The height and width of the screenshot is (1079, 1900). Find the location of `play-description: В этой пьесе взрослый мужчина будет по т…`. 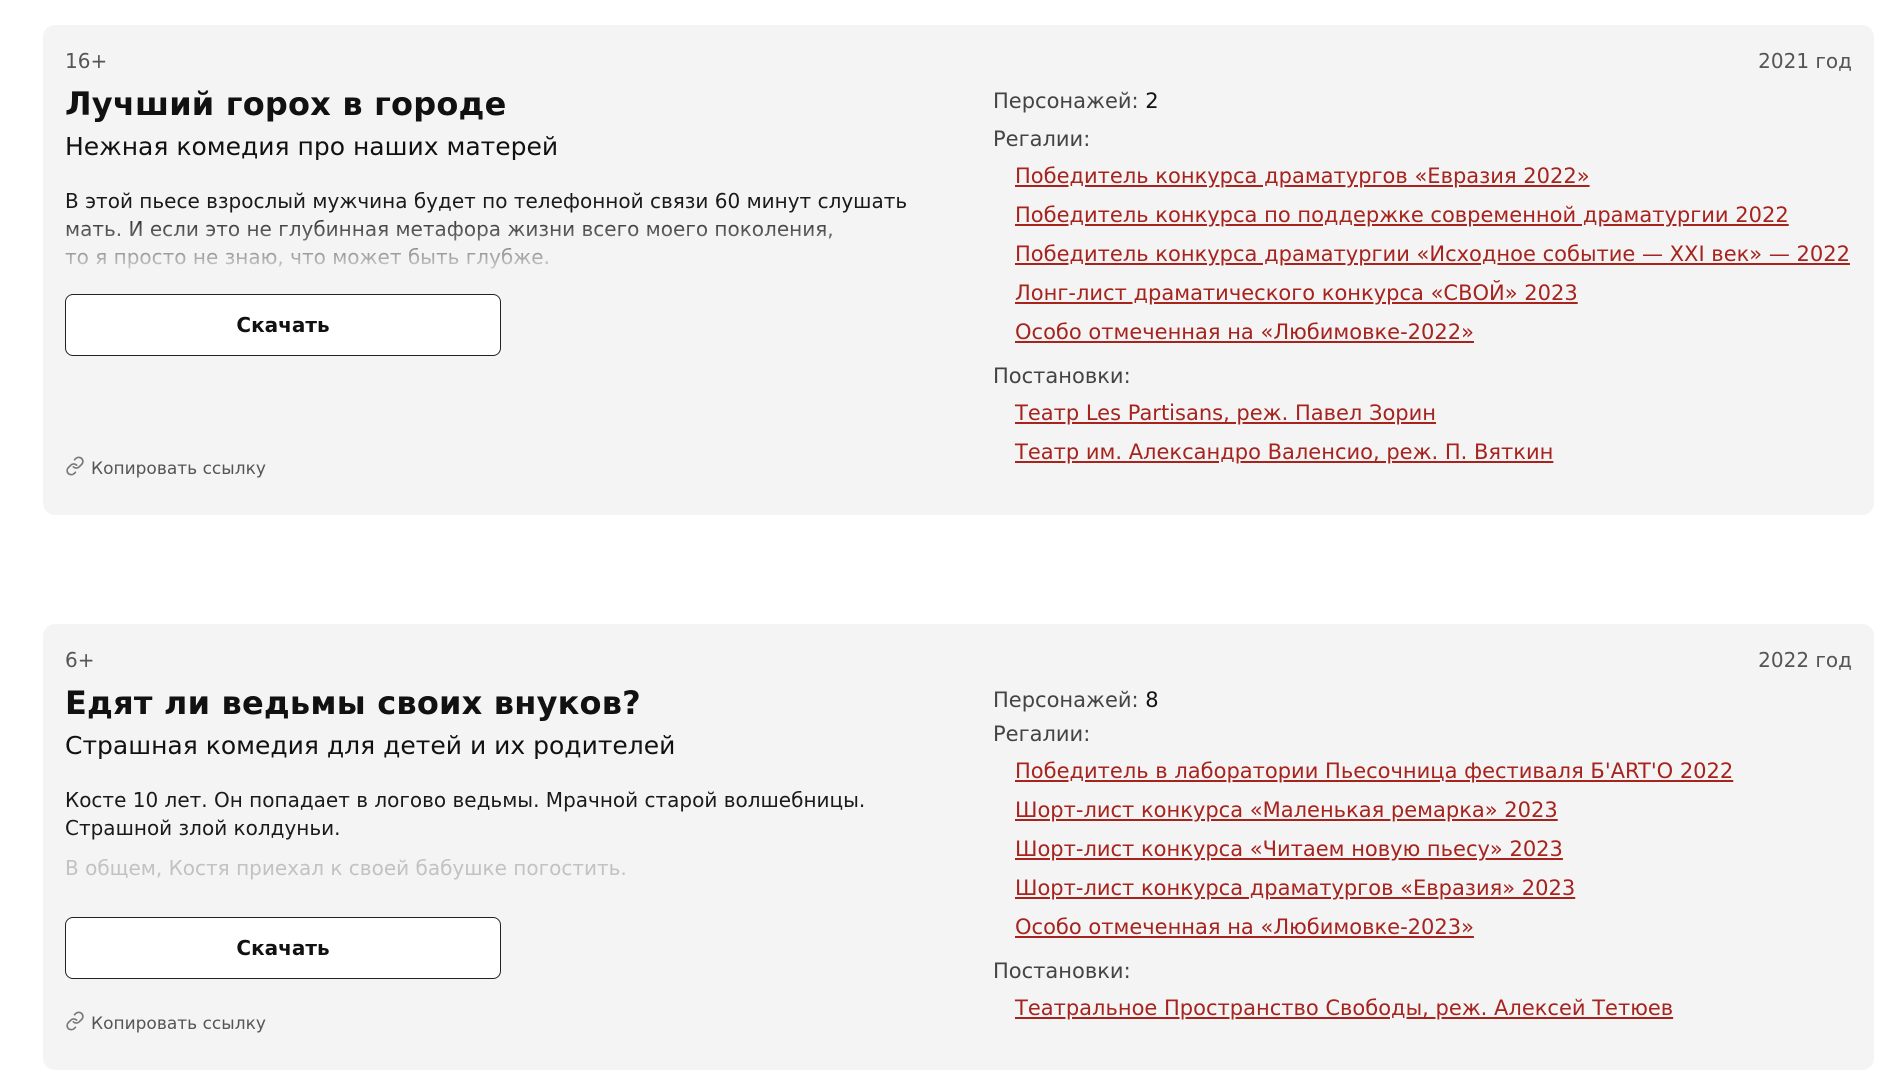

play-description: В этой пьесе взрослый мужчина будет по т… is located at coordinates (505, 229).